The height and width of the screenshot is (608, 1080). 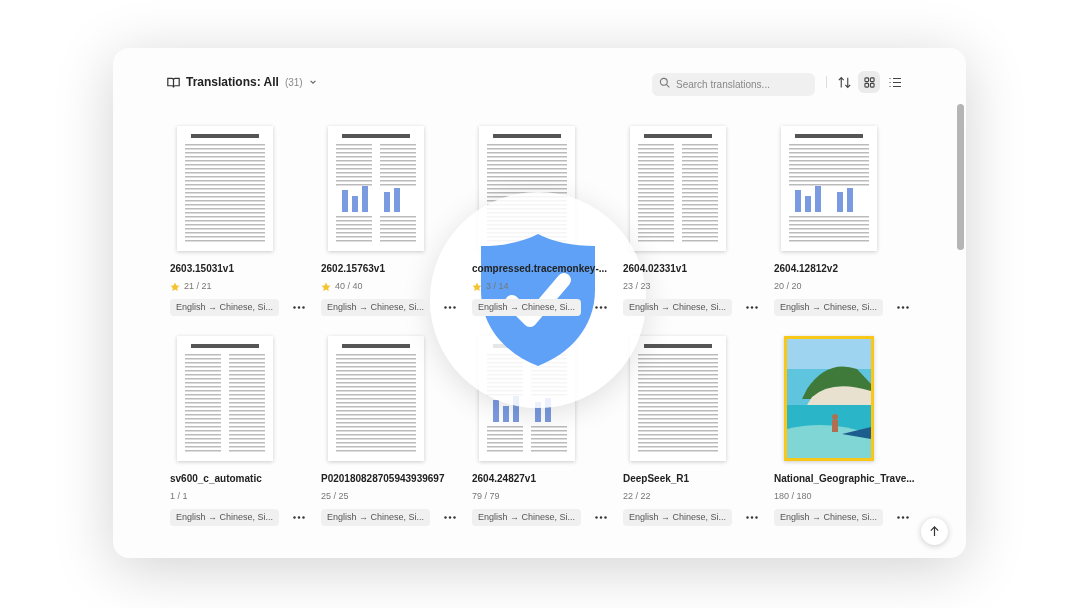 What do you see at coordinates (202, 269) in the screenshot?
I see `document-title: 2603.15031v1` at bounding box center [202, 269].